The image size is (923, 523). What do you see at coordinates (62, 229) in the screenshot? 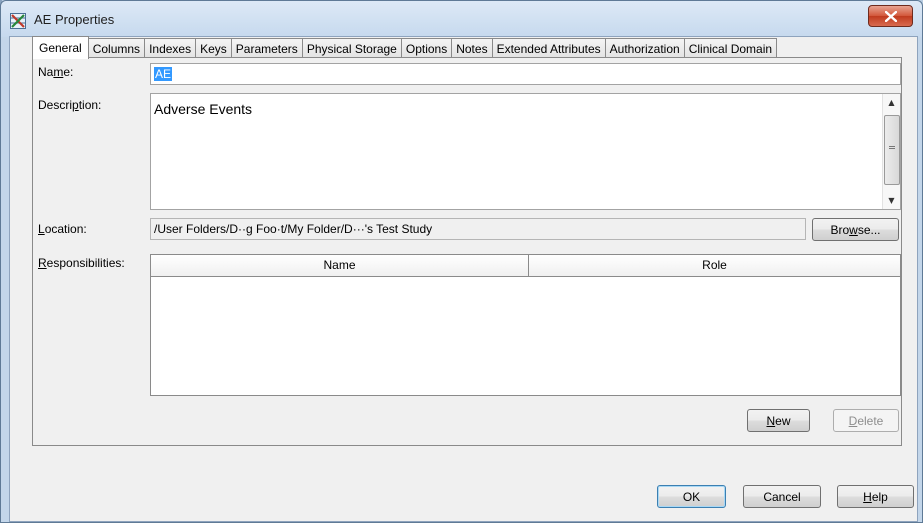
I see `location-label: Location:` at bounding box center [62, 229].